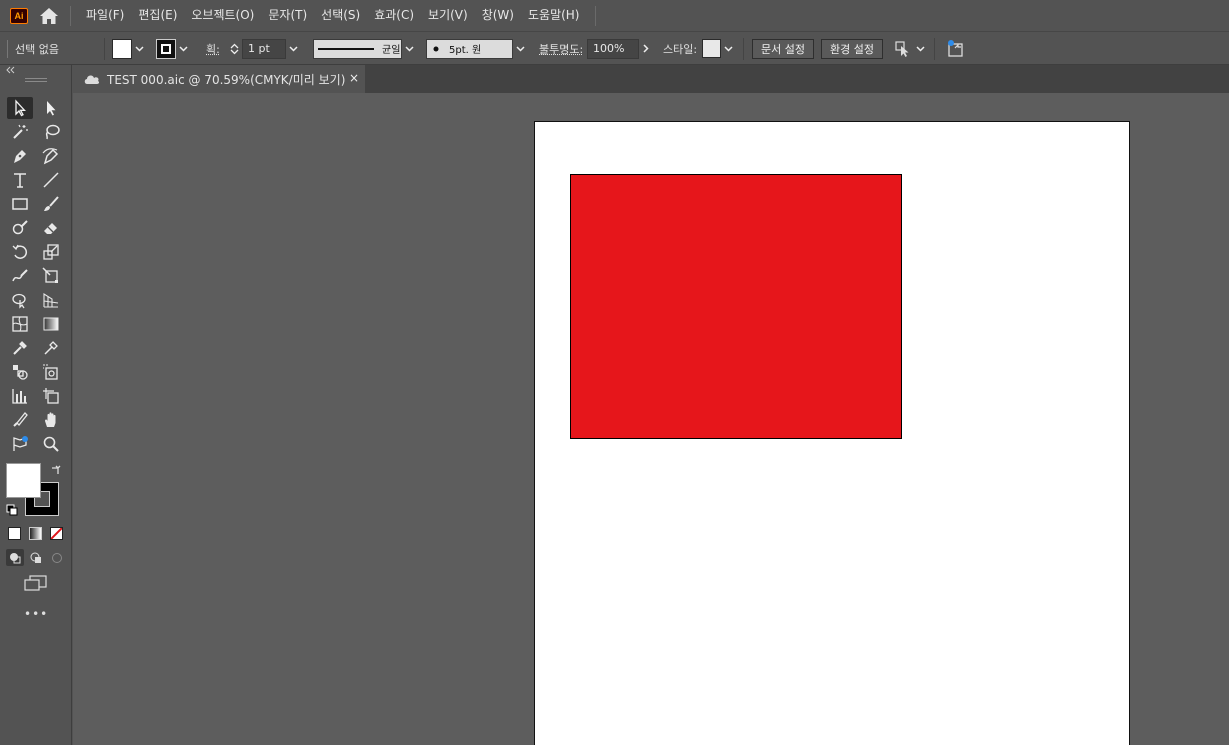  Describe the element at coordinates (561, 49) in the screenshot. I see `opacity-label: 불투명도:` at that location.